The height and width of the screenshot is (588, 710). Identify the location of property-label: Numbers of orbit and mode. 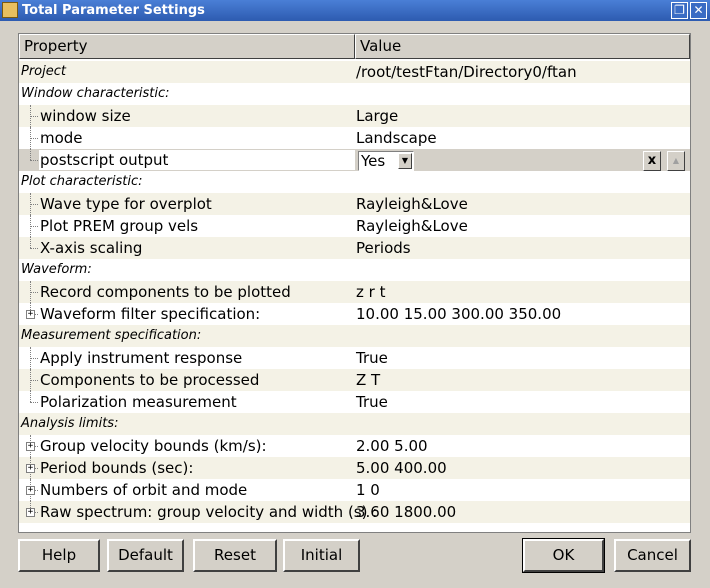
(144, 490).